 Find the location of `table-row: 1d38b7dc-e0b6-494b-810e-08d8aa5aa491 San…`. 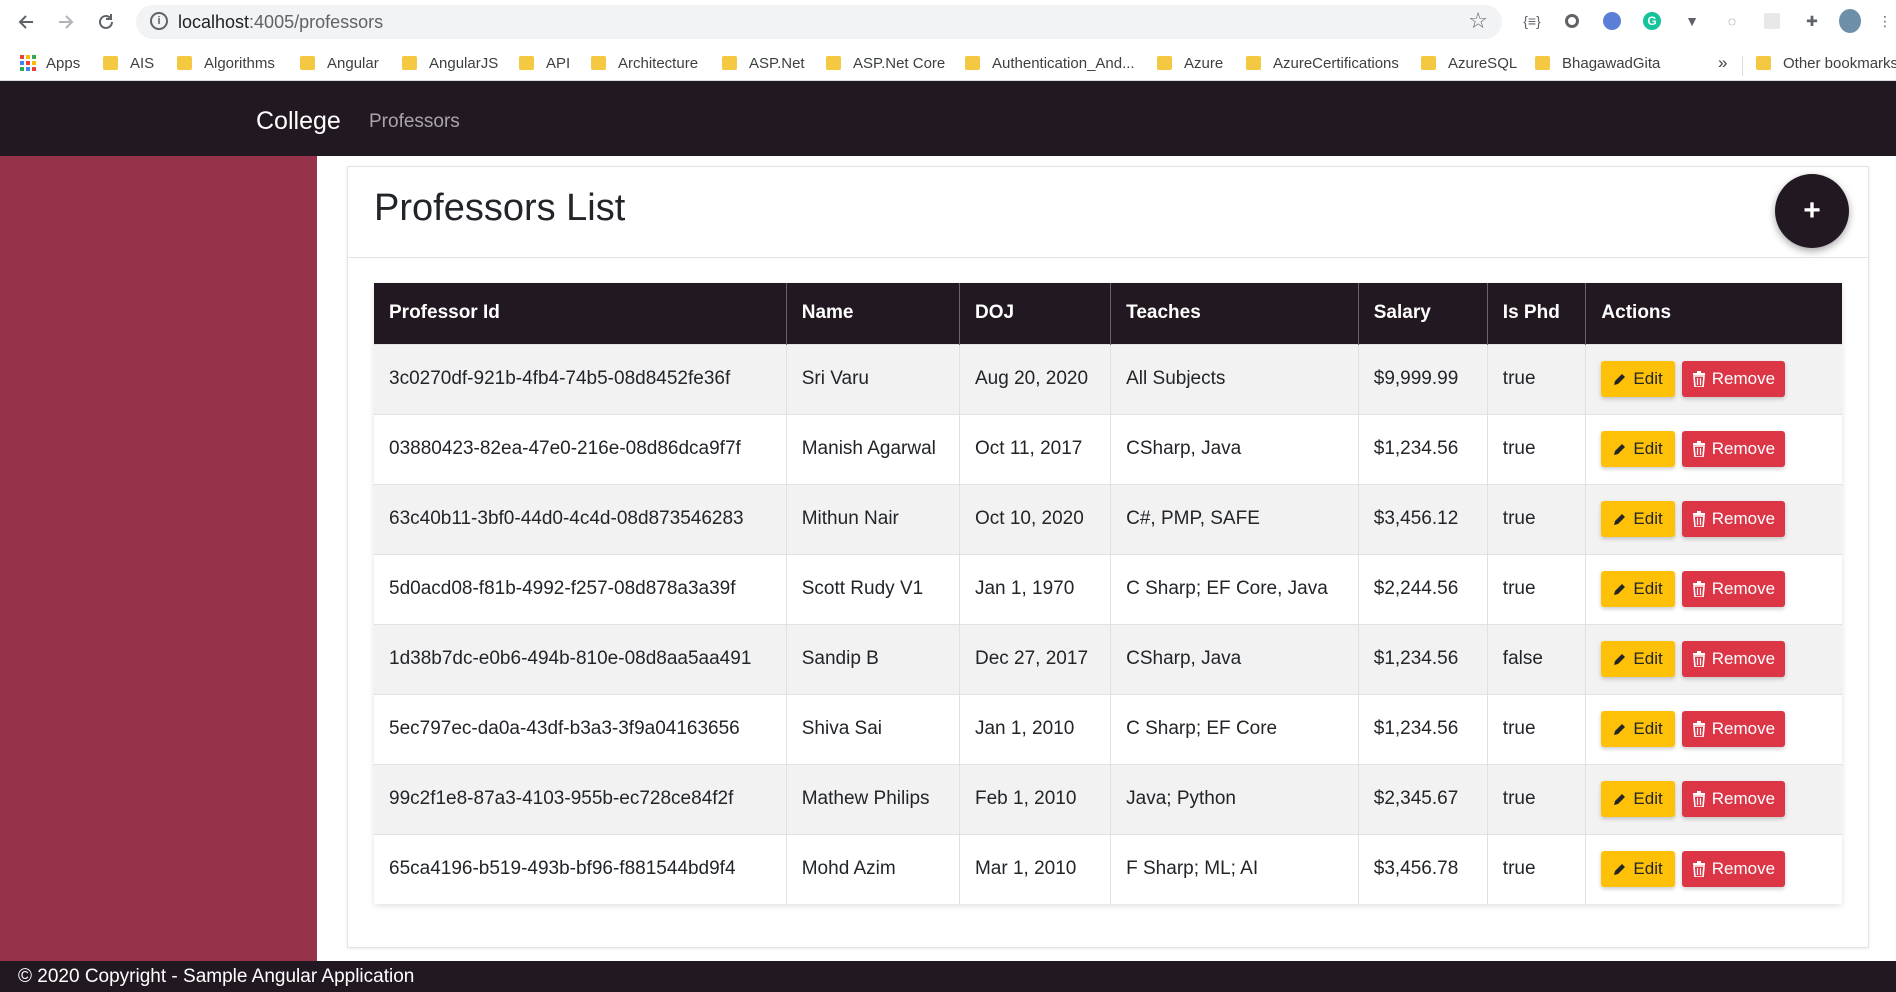

table-row: 1d38b7dc-e0b6-494b-810e-08d8aa5aa491 San… is located at coordinates (1108, 658).